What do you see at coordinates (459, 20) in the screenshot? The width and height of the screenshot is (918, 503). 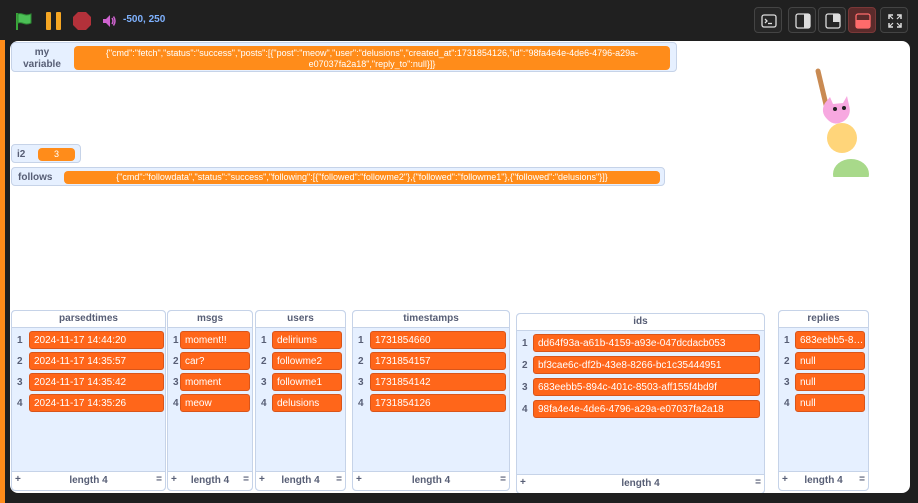 I see `stage-header: -500, 250` at bounding box center [459, 20].